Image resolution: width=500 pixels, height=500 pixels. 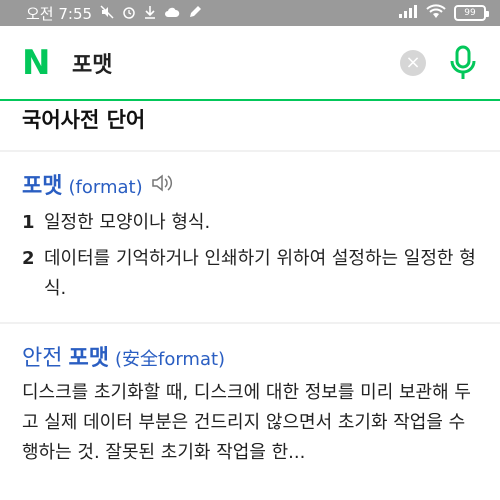 What do you see at coordinates (251, 223) in the screenshot?
I see `sense-item: 1 일정한 모양이나 형식.` at bounding box center [251, 223].